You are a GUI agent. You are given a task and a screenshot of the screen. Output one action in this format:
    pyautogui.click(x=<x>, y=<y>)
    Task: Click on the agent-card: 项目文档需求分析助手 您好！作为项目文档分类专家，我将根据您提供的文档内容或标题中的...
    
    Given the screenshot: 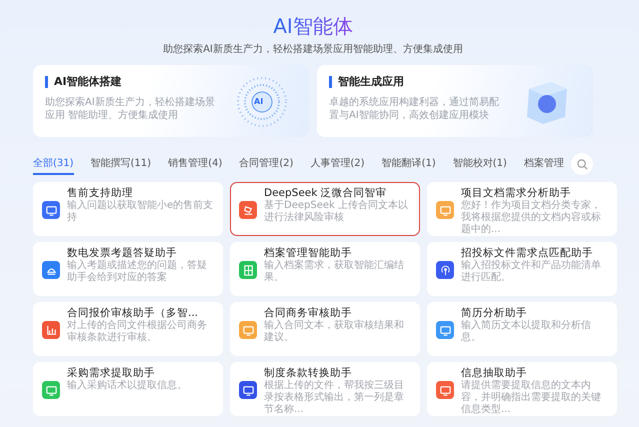 What is the action you would take?
    pyautogui.click(x=522, y=209)
    